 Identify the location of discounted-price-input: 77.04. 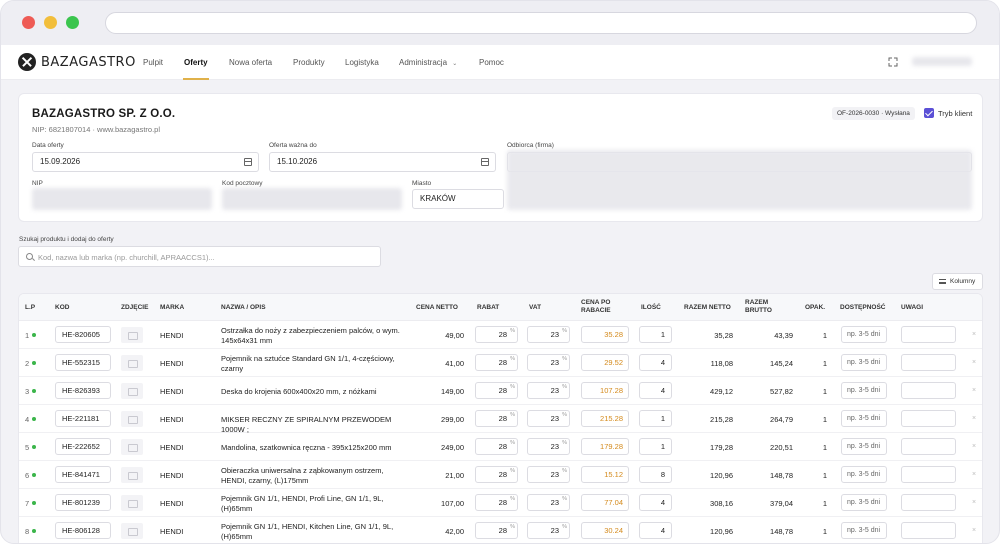
(605, 502).